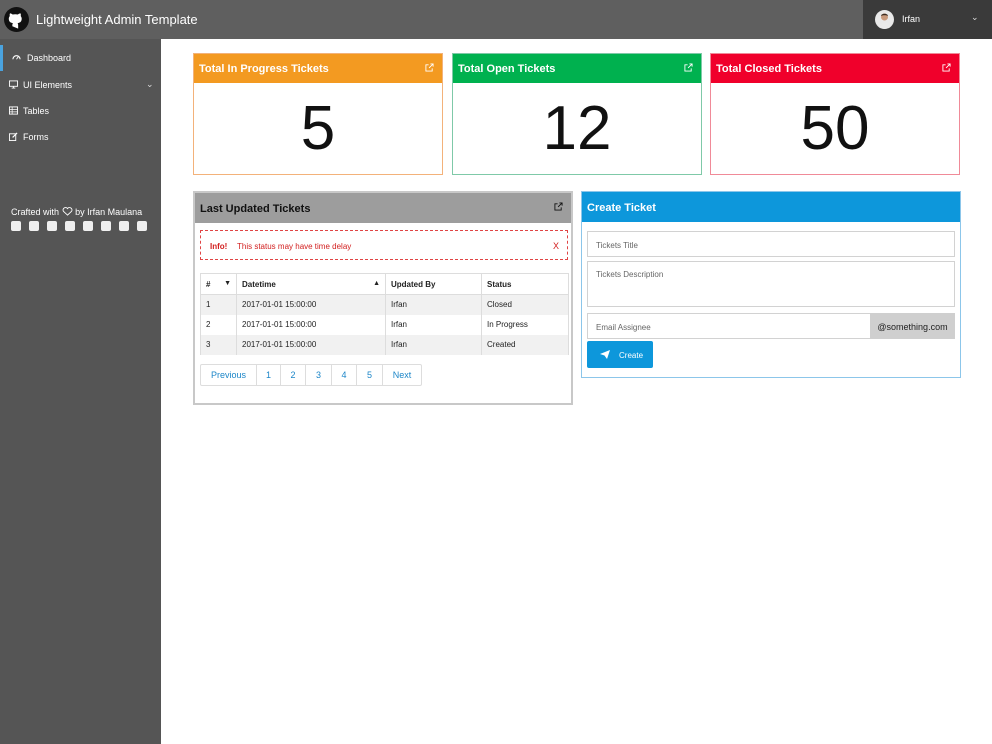 This screenshot has height=744, width=992. I want to click on stat-card-value: 50, so click(835, 128).